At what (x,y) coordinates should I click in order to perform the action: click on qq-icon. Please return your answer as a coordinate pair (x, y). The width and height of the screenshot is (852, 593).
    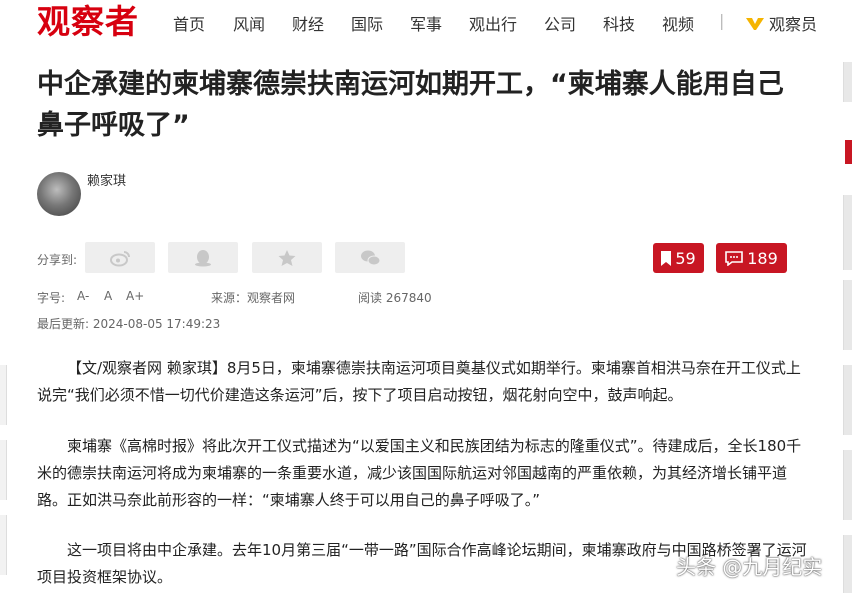
    Looking at the image, I should click on (203, 257).